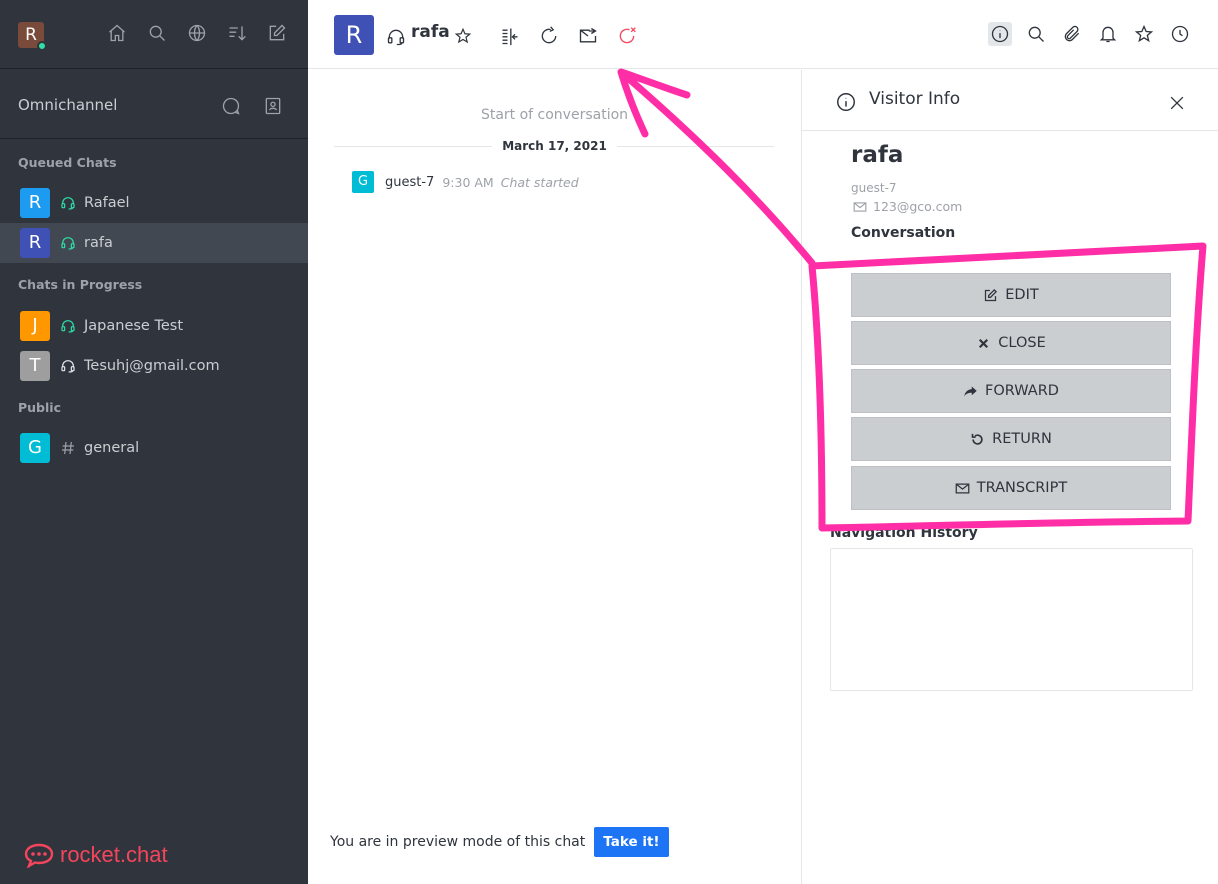 The image size is (1218, 884). What do you see at coordinates (874, 188) in the screenshot?
I see `visitor-username: guest-7` at bounding box center [874, 188].